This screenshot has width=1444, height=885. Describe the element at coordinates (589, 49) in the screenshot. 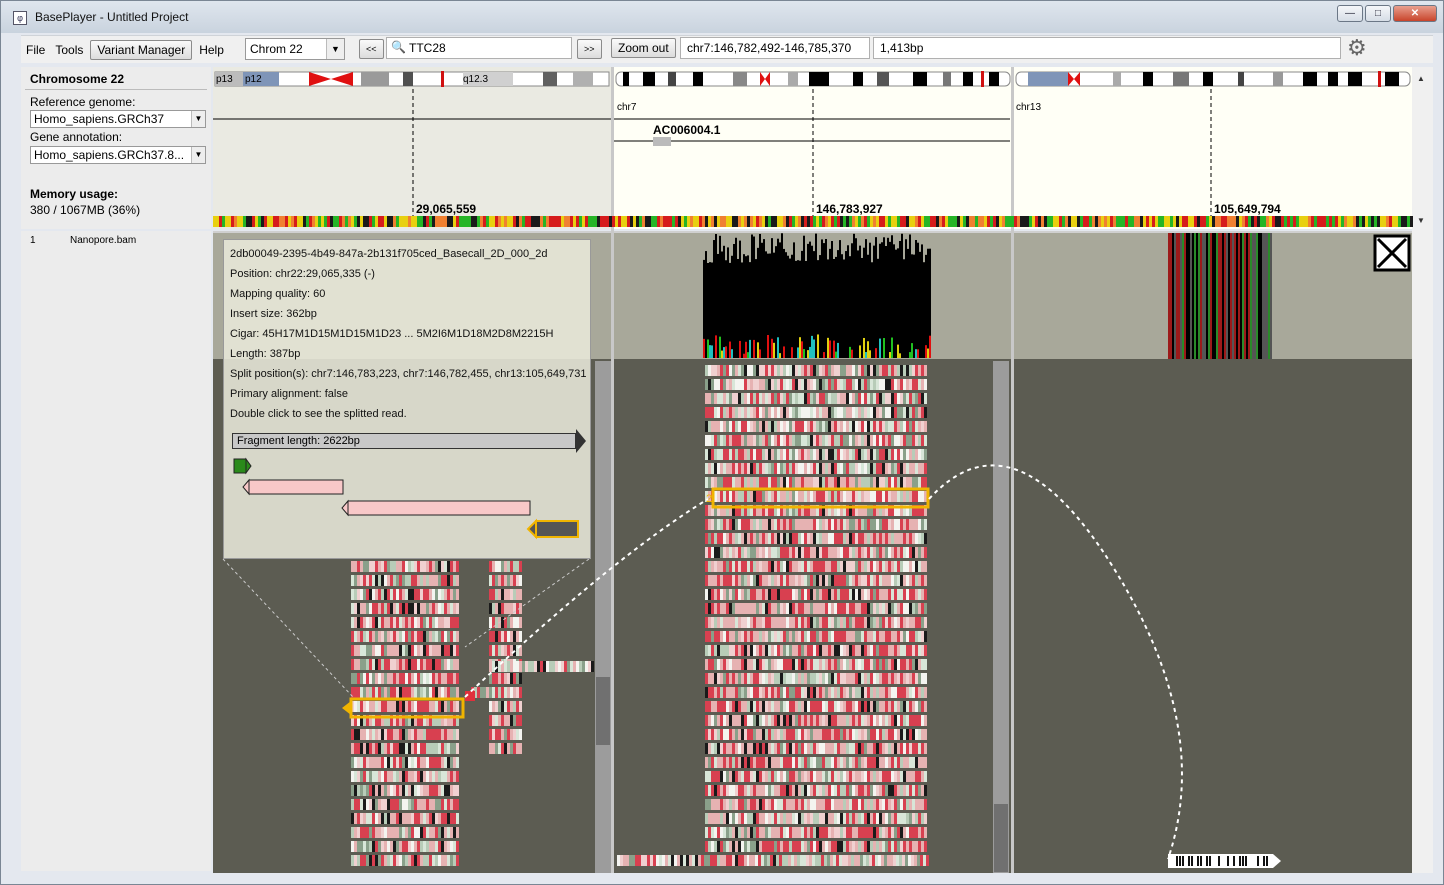

I see `forward-button: >>` at that location.